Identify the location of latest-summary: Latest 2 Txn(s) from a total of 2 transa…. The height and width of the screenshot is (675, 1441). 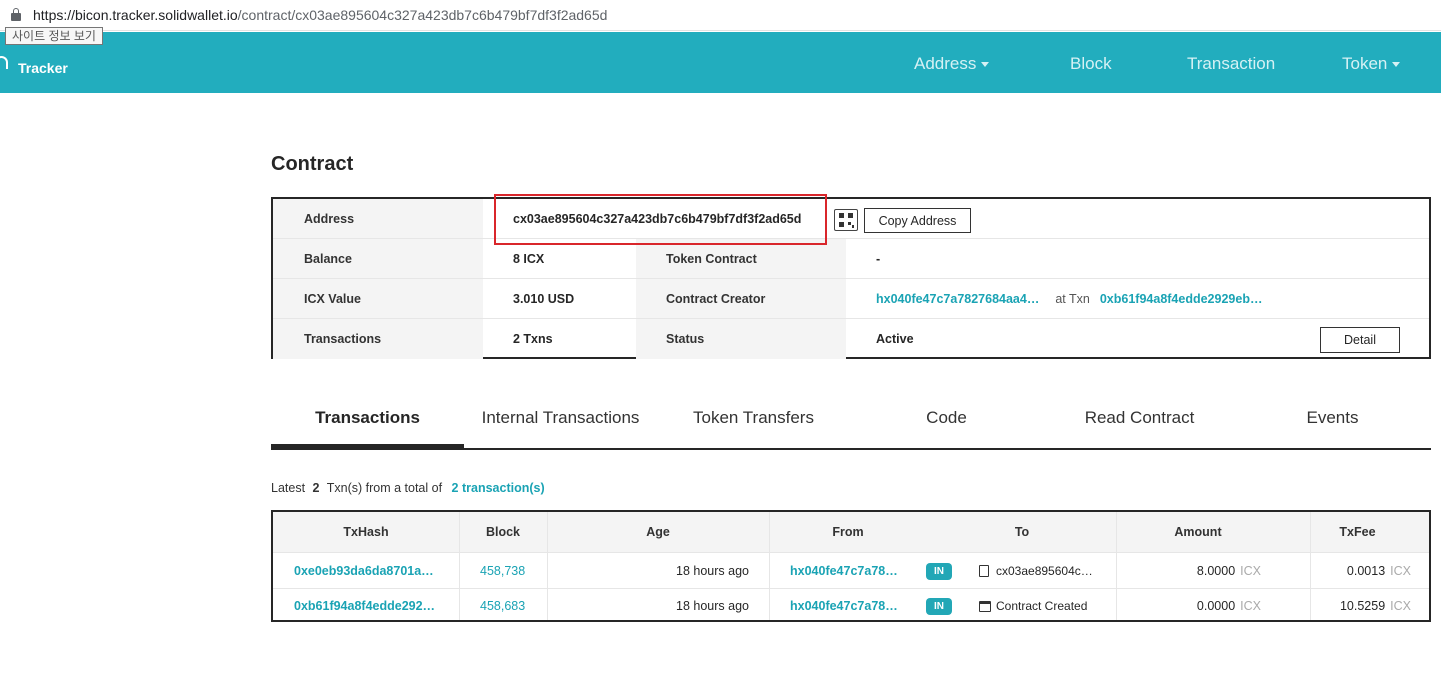
(408, 488).